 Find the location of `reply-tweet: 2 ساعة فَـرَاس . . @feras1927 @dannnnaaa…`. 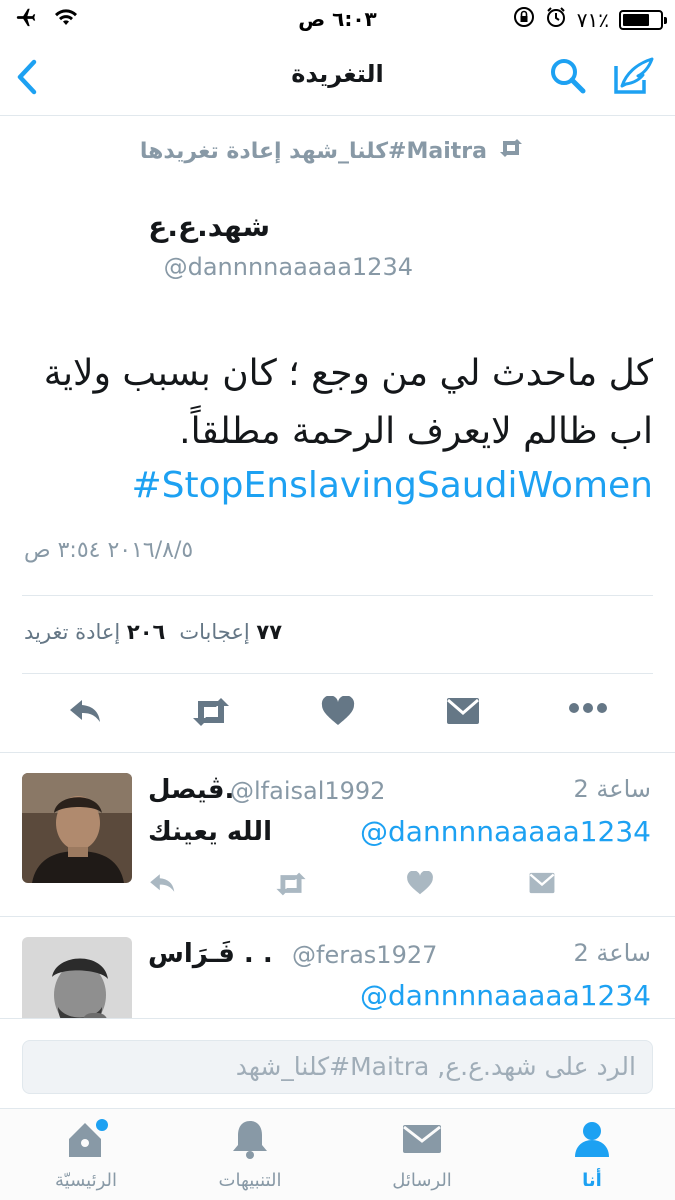

reply-tweet: 2 ساعة فَـرَاس . . @feras1927 @dannnnaaa… is located at coordinates (337, 967).